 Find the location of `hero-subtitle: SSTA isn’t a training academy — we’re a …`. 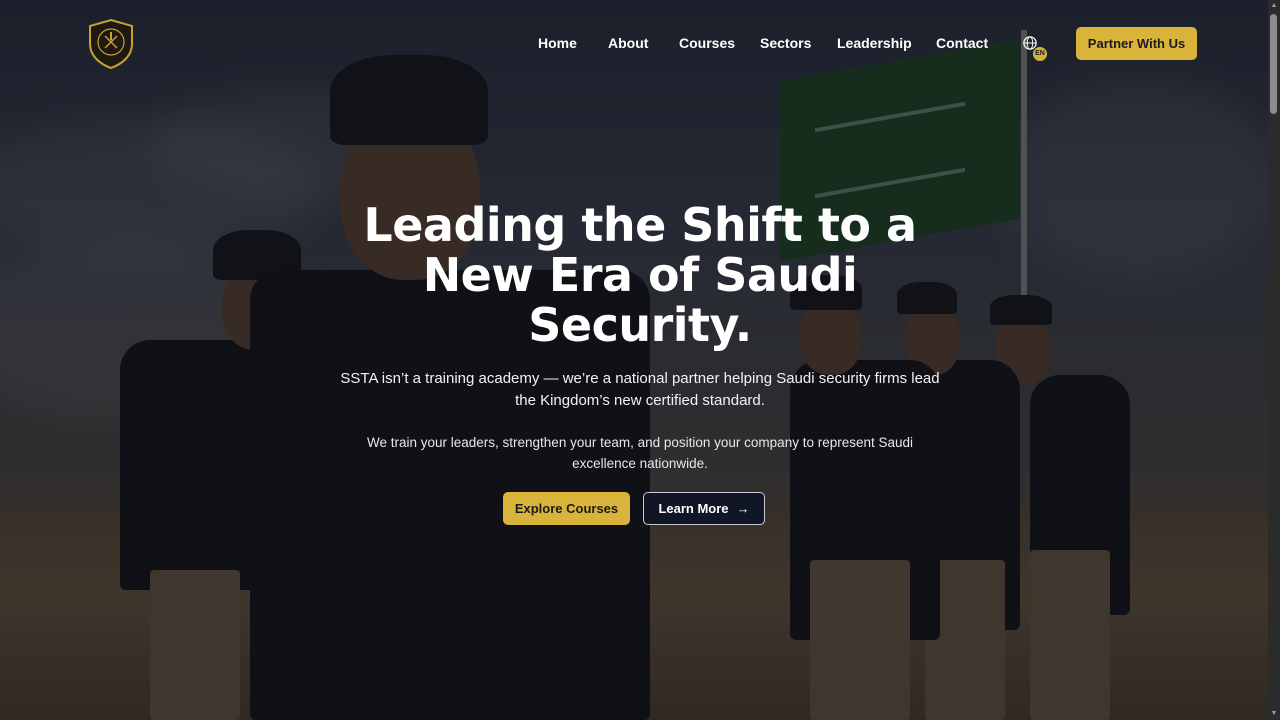

hero-subtitle: SSTA isn’t a training academy — we’re a … is located at coordinates (640, 390).